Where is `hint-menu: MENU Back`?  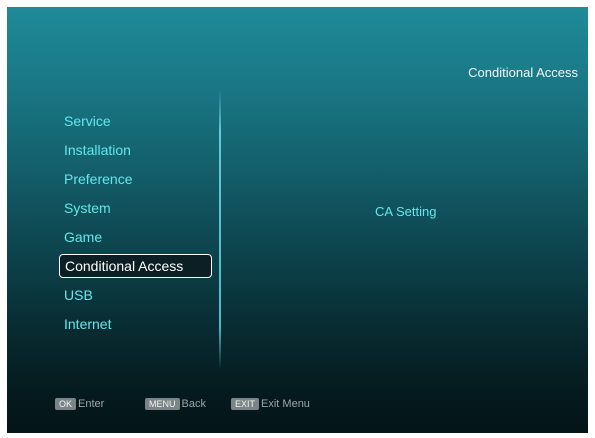 hint-menu: MENU Back is located at coordinates (175, 404).